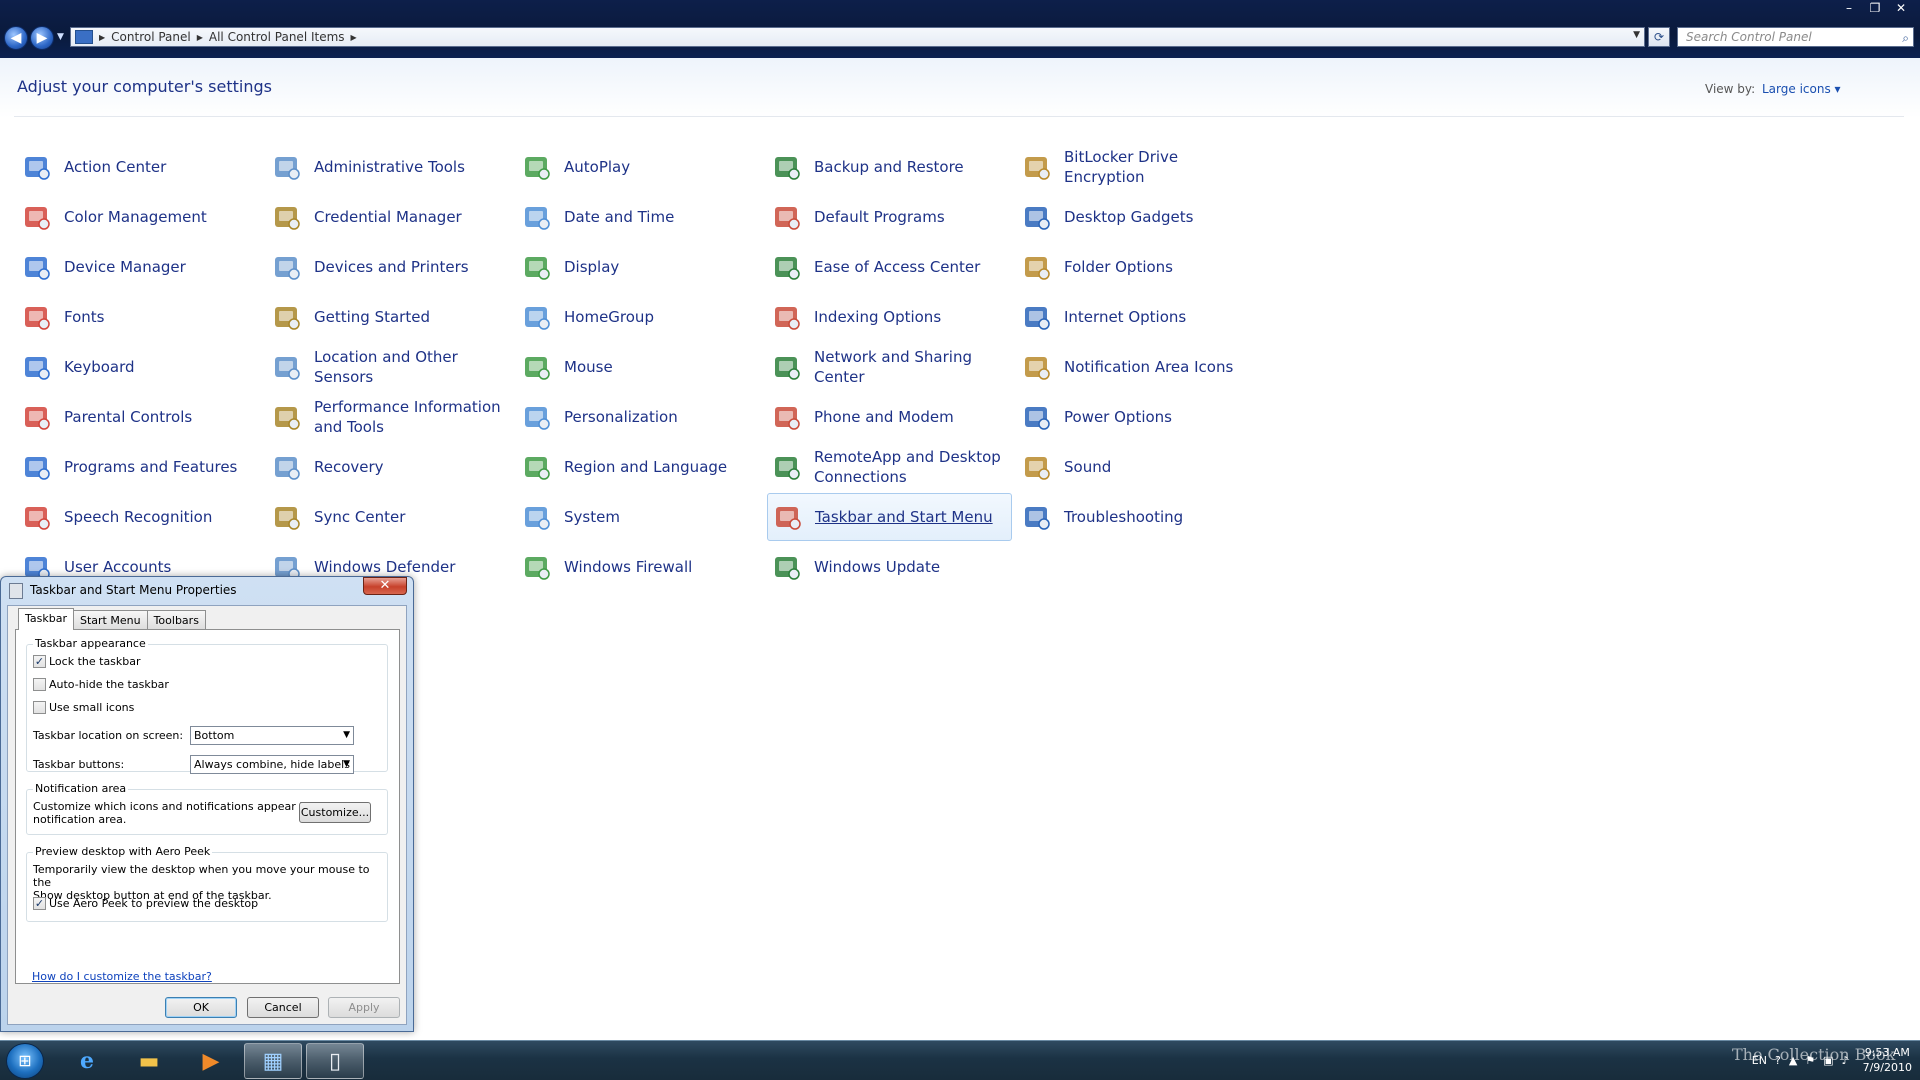  I want to click on cp-item-performance-information-and-tools: Performance Information and Tools, so click(389, 417).